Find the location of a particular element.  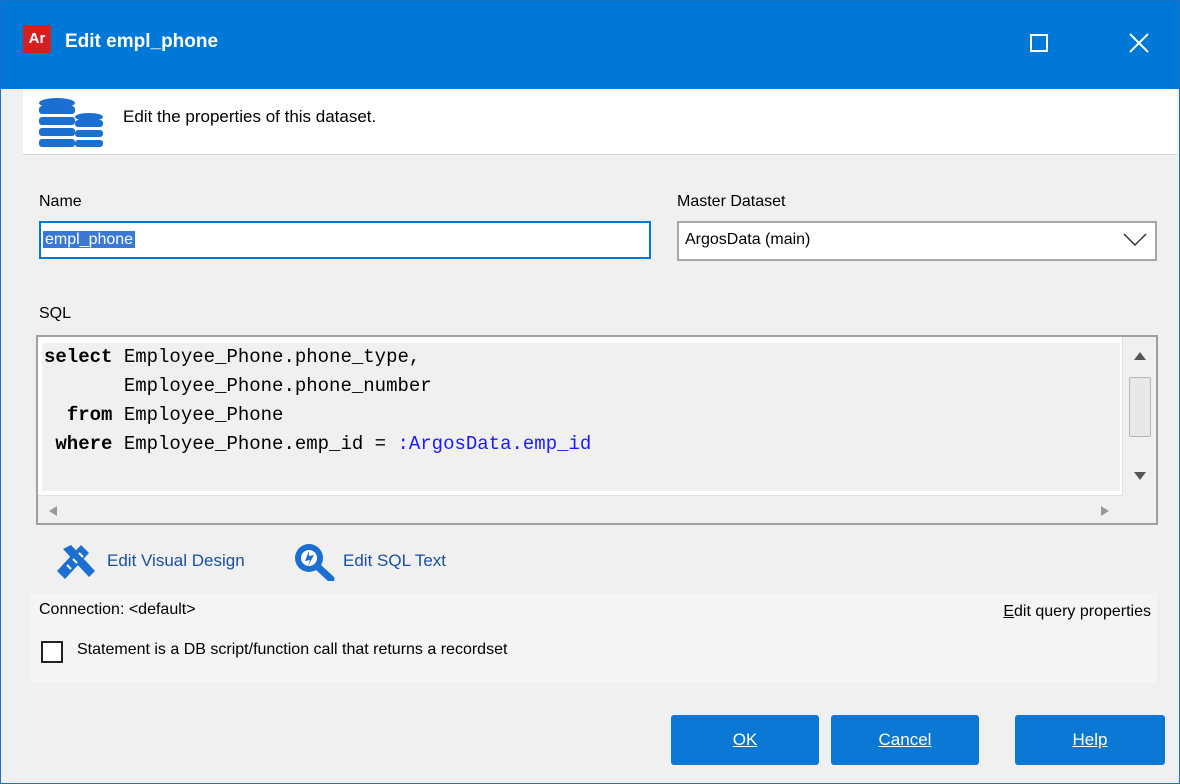

title-bar: Ar Edit empl_phone is located at coordinates (590, 45).